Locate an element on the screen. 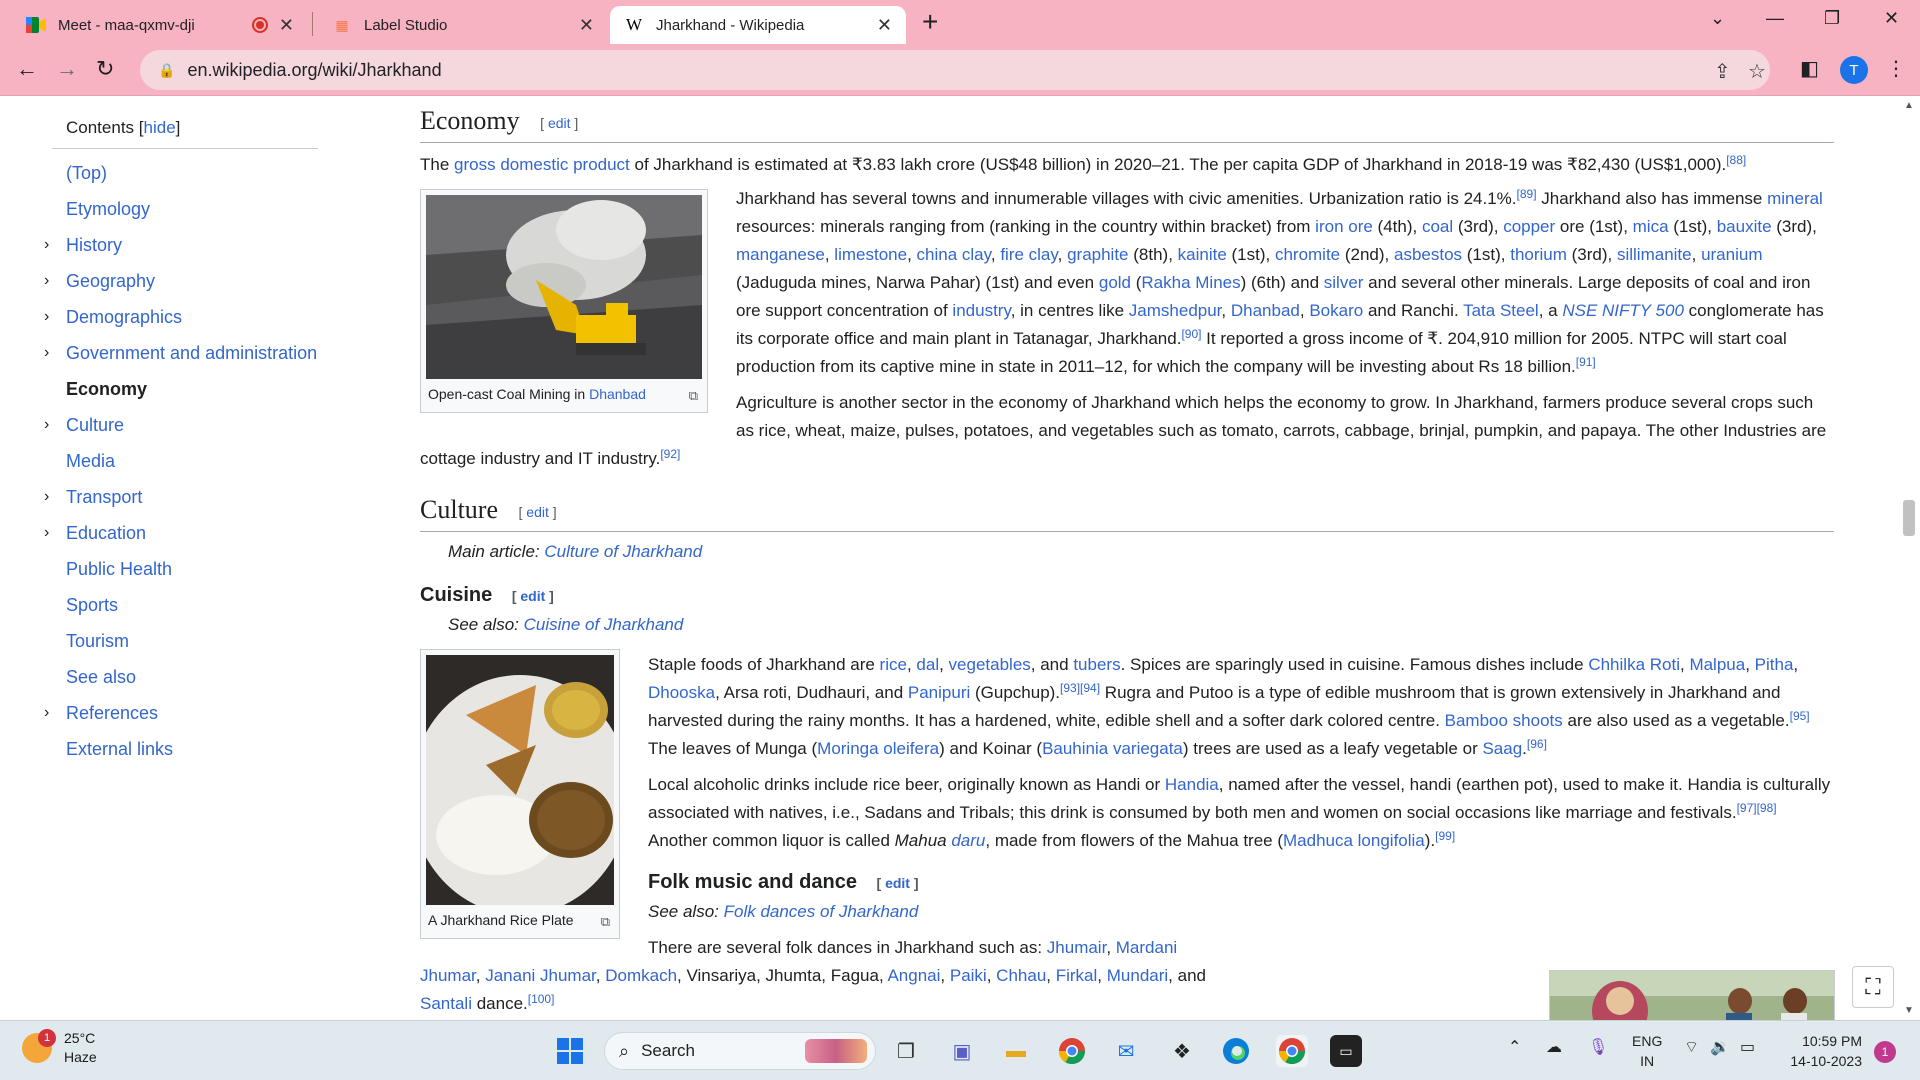 This screenshot has width=1920, height=1080. inline-link: mineral is located at coordinates (1795, 198).